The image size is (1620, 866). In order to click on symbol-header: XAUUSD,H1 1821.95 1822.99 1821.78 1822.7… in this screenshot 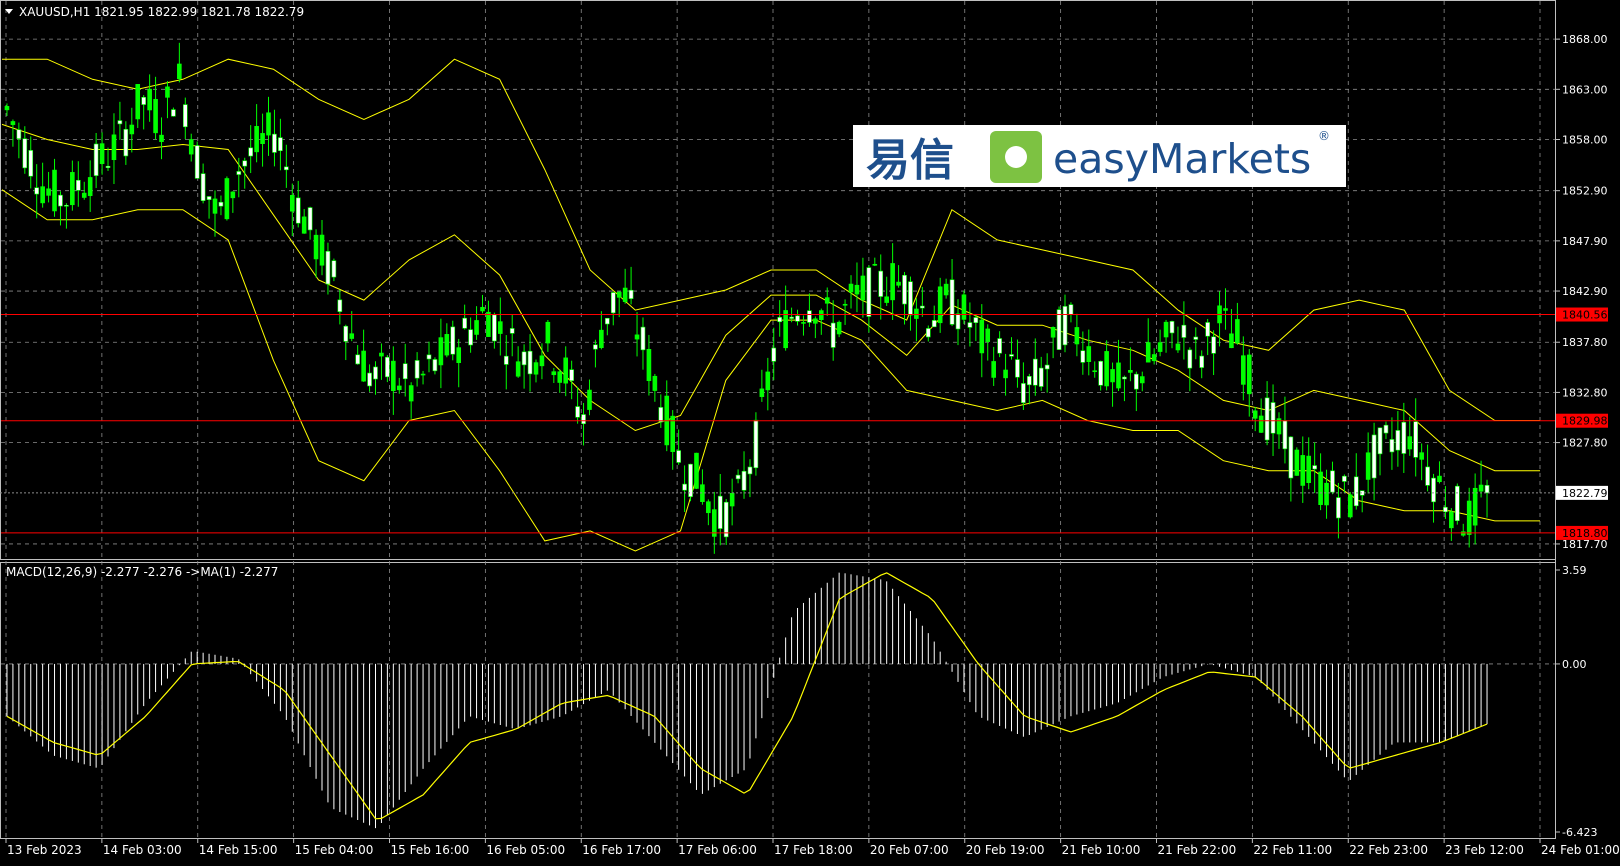, I will do `click(154, 12)`.